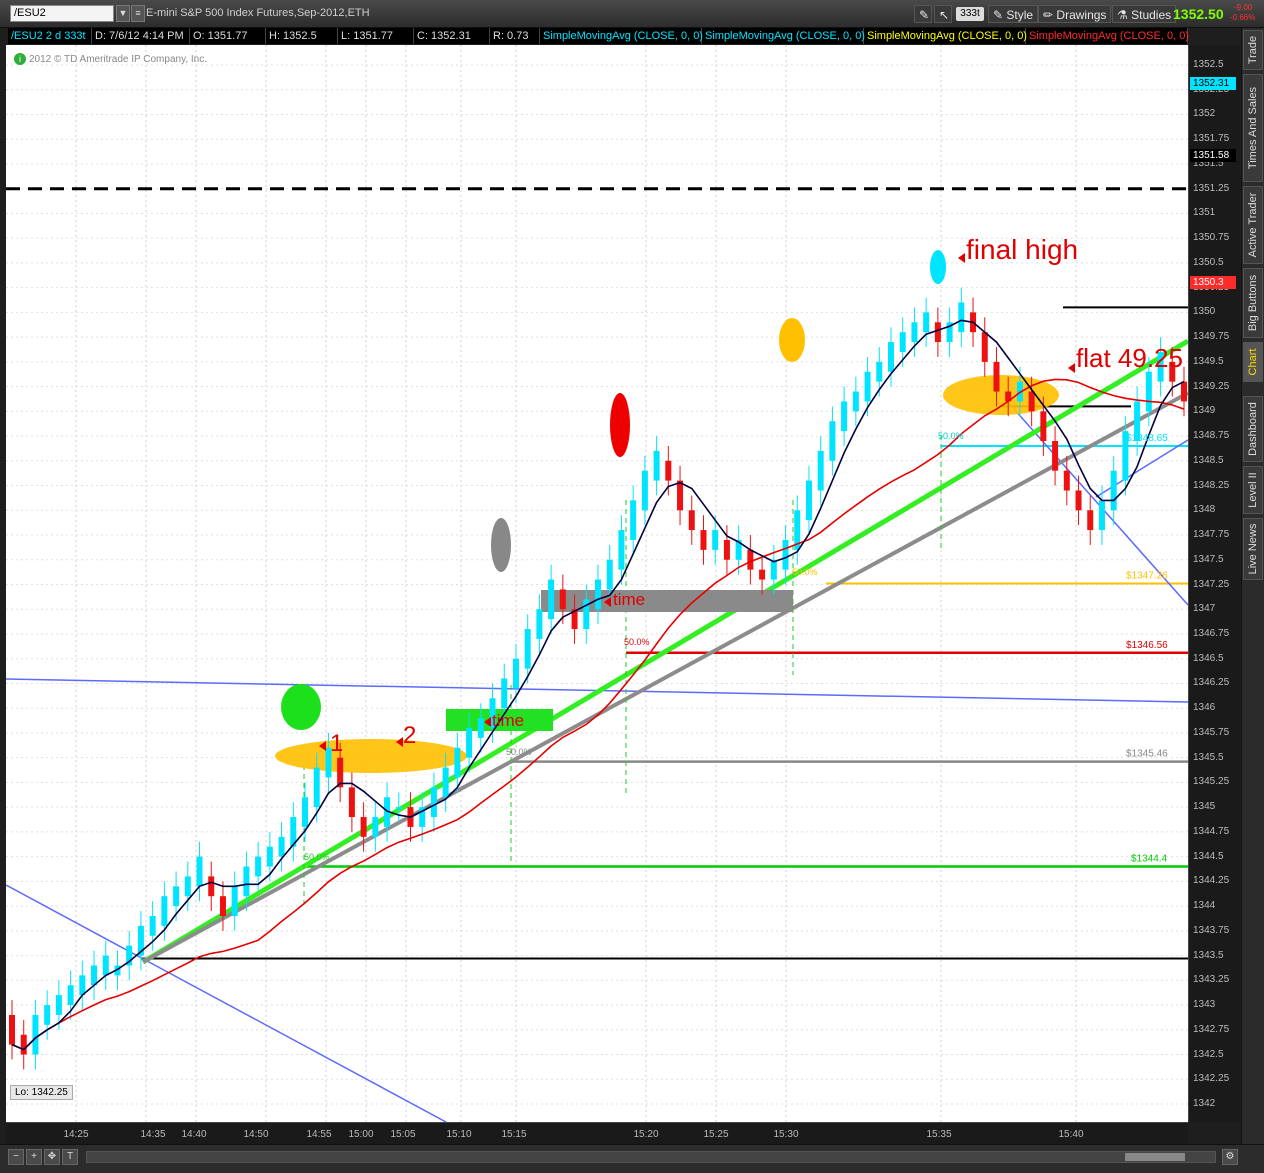  I want to click on scrollbar-thumb, so click(1155, 1157).